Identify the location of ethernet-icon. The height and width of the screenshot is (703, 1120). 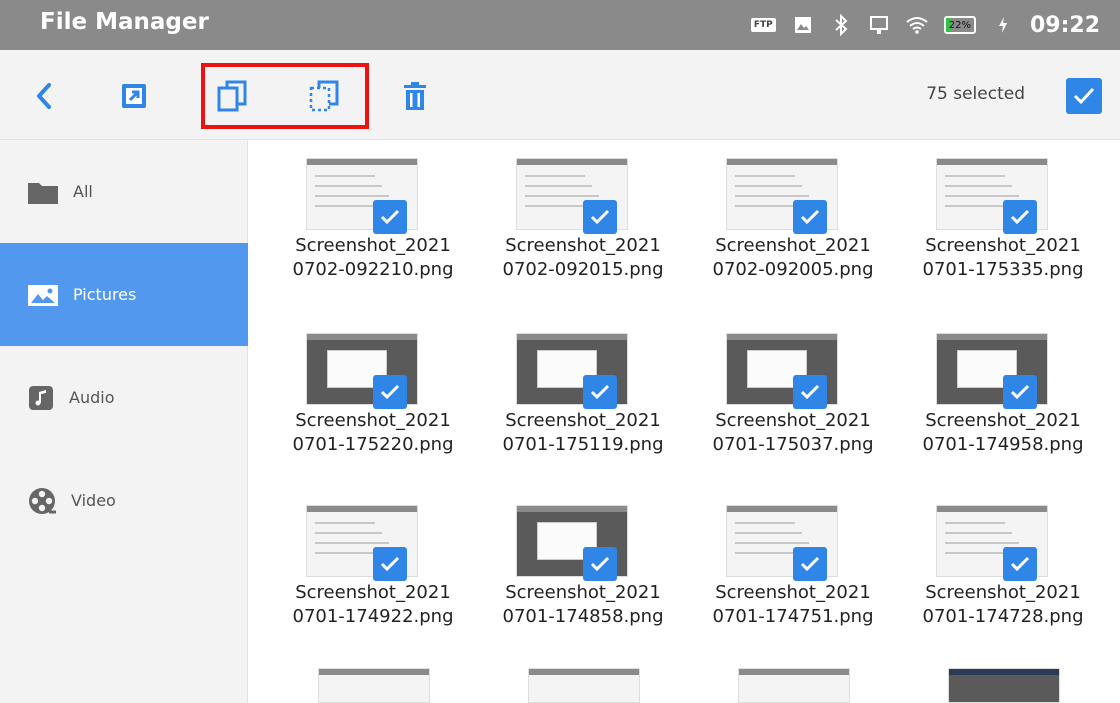
(879, 25).